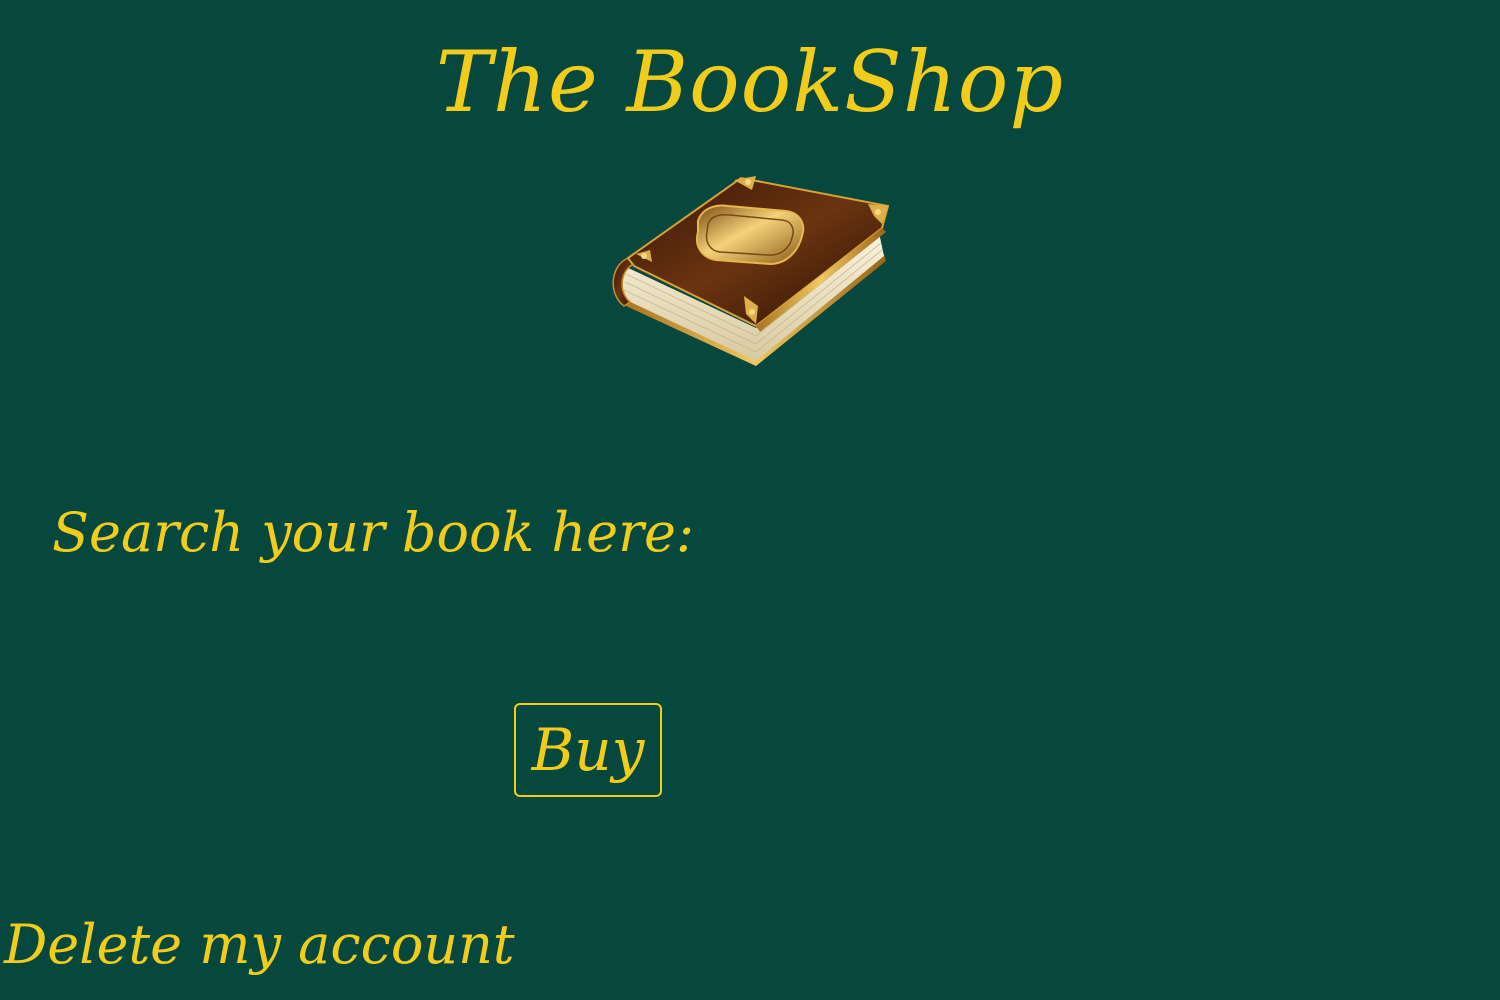  Describe the element at coordinates (588, 750) in the screenshot. I see `buy-button: Buy` at that location.